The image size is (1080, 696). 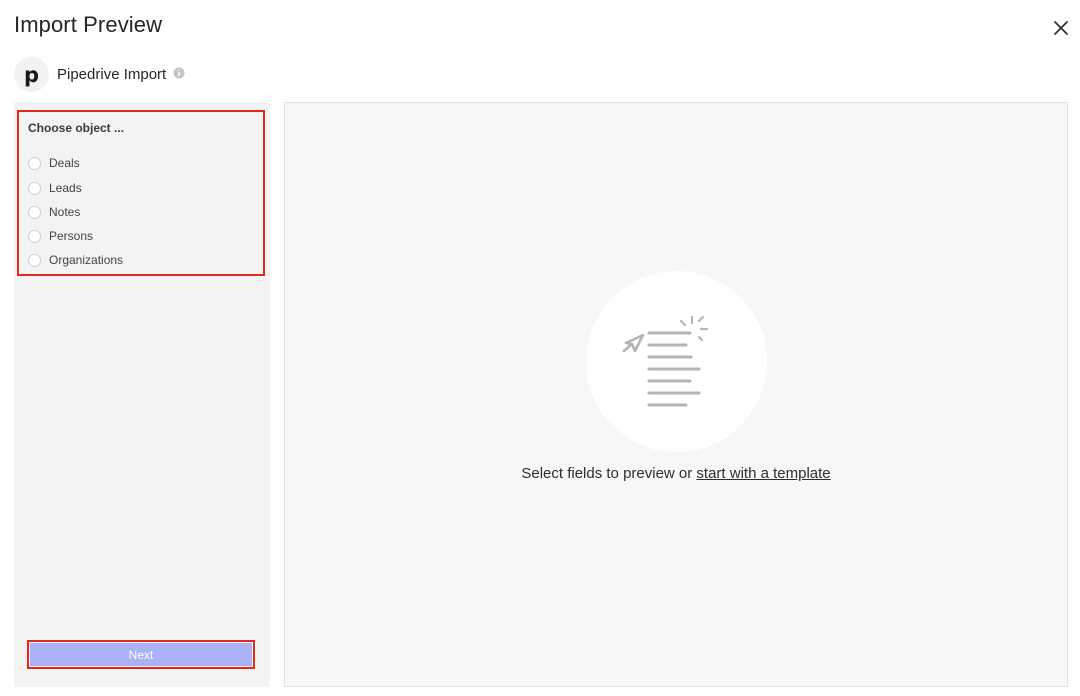 What do you see at coordinates (71, 236) in the screenshot?
I see `radio-label: Persons` at bounding box center [71, 236].